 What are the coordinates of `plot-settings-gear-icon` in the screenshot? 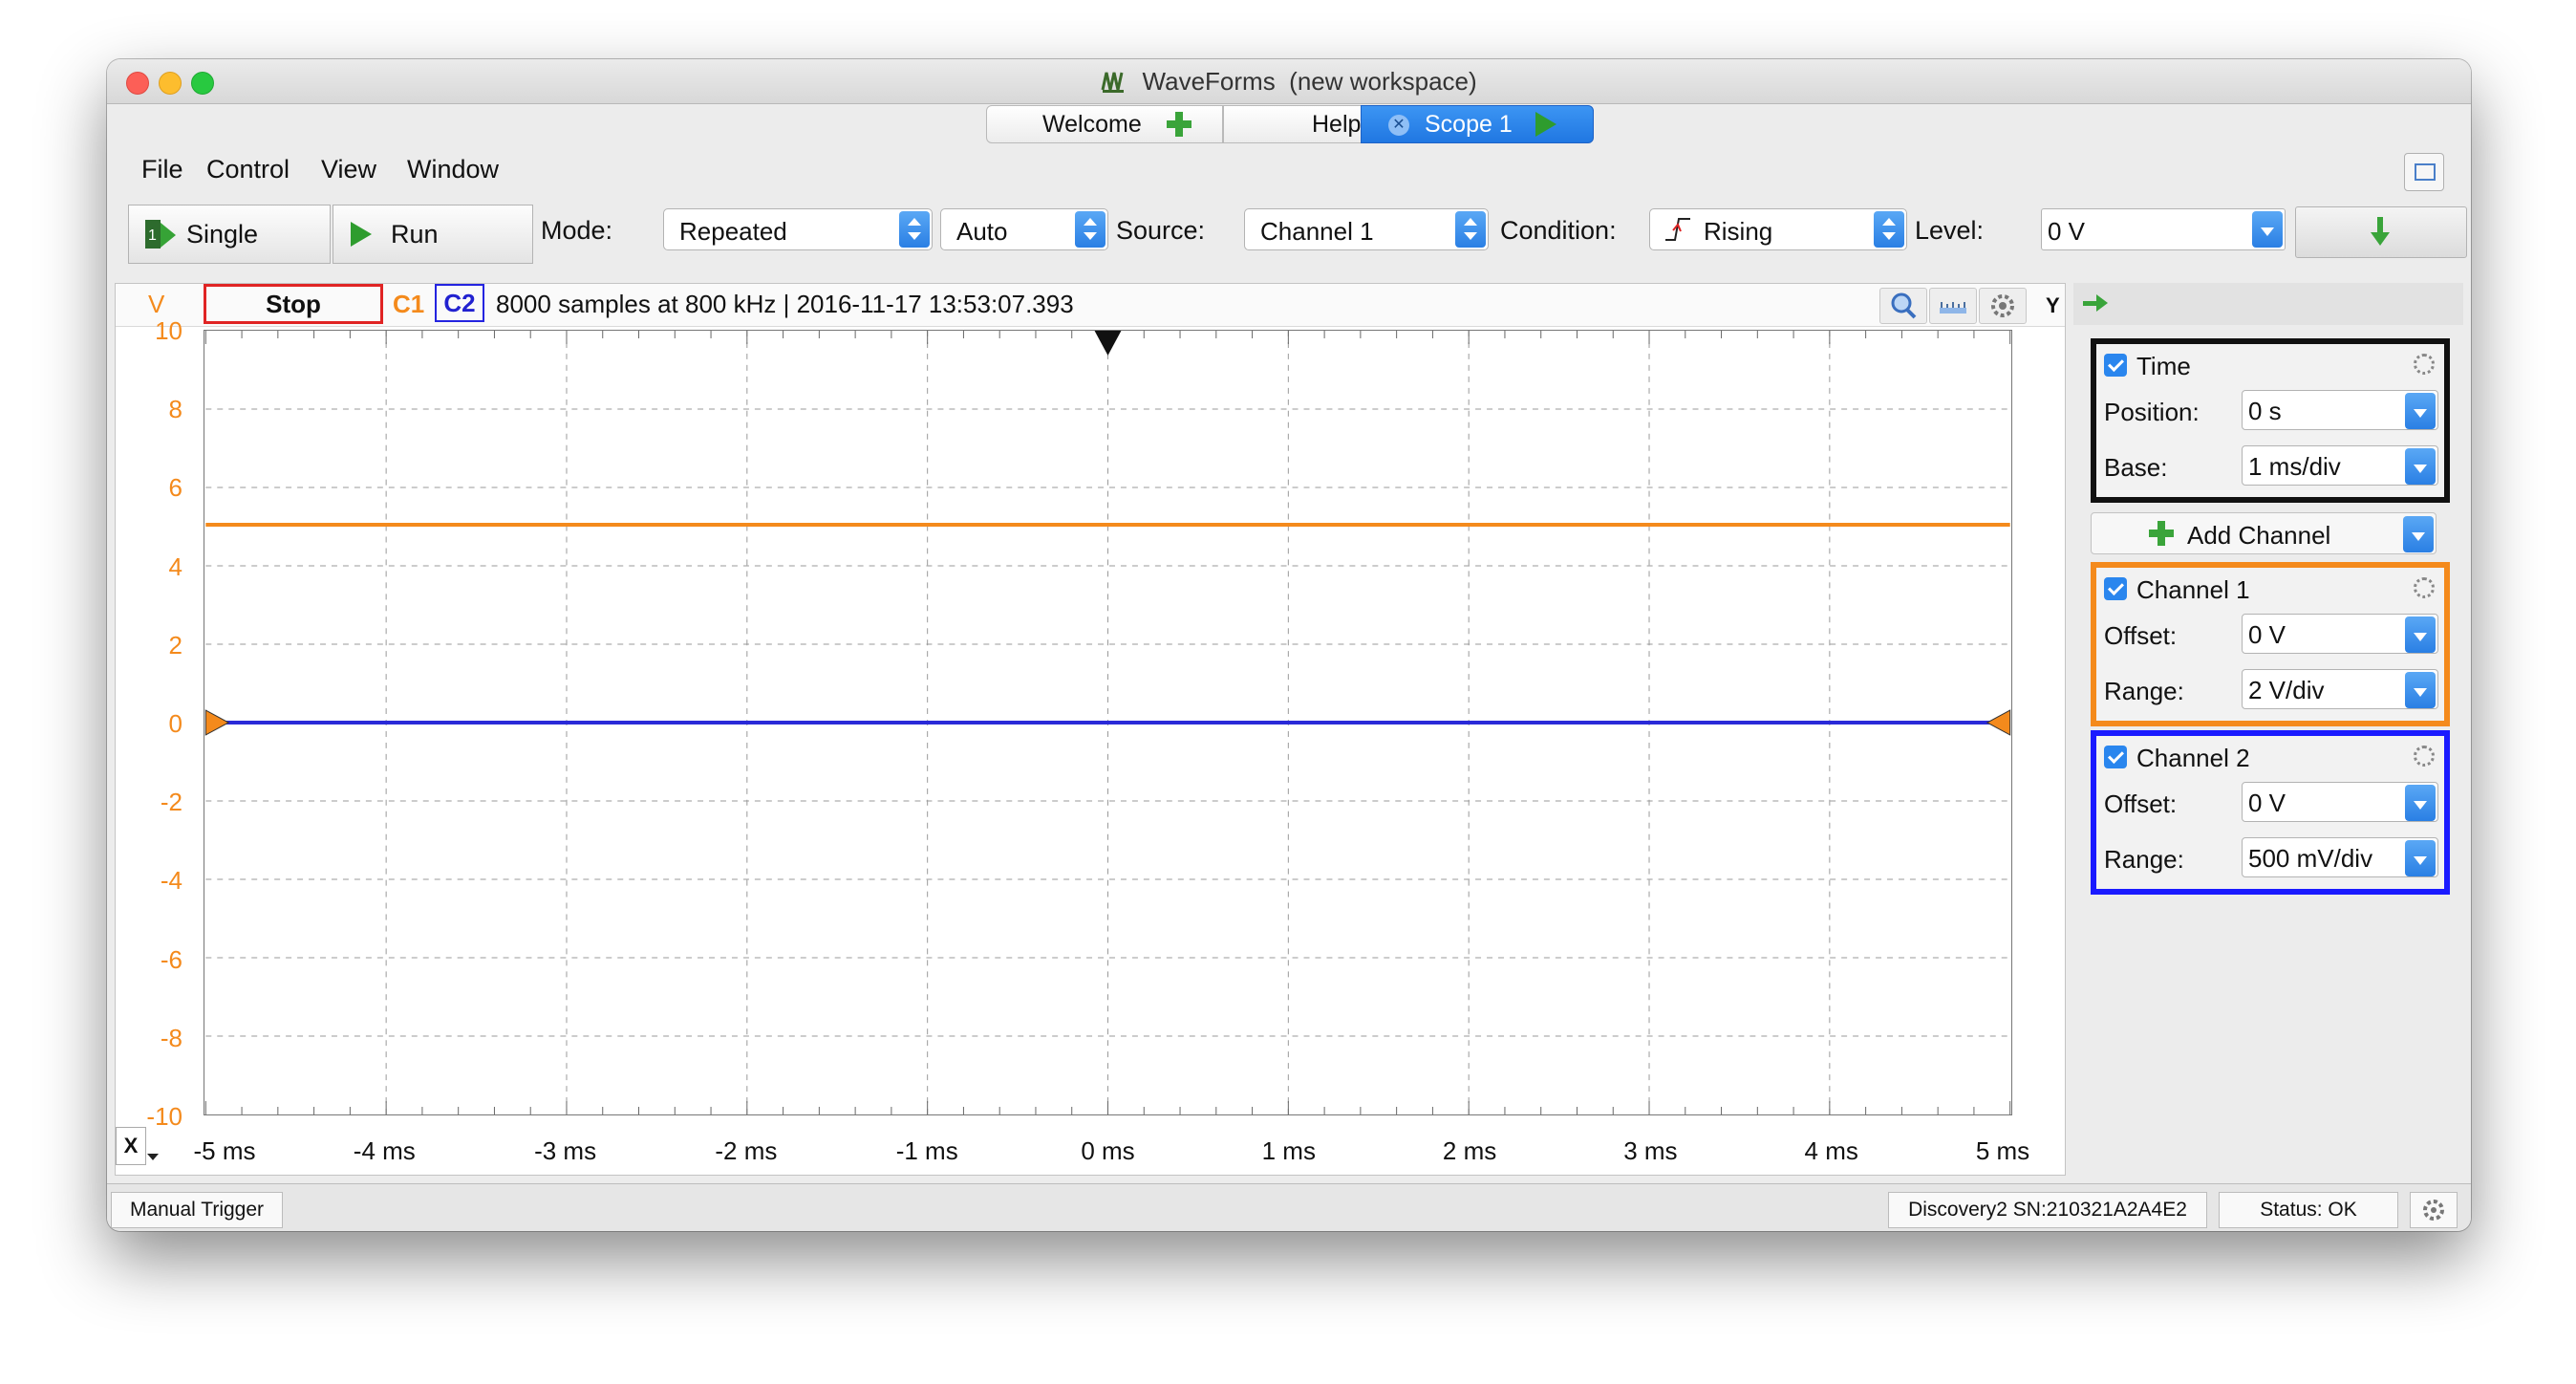 It's located at (2003, 306).